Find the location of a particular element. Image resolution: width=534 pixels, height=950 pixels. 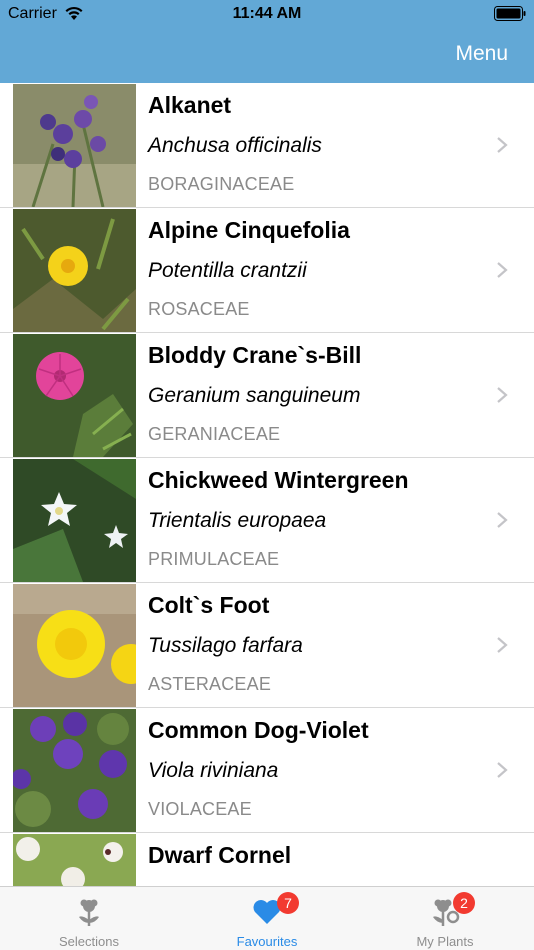

plant-family: ROSACEAE is located at coordinates (199, 309).